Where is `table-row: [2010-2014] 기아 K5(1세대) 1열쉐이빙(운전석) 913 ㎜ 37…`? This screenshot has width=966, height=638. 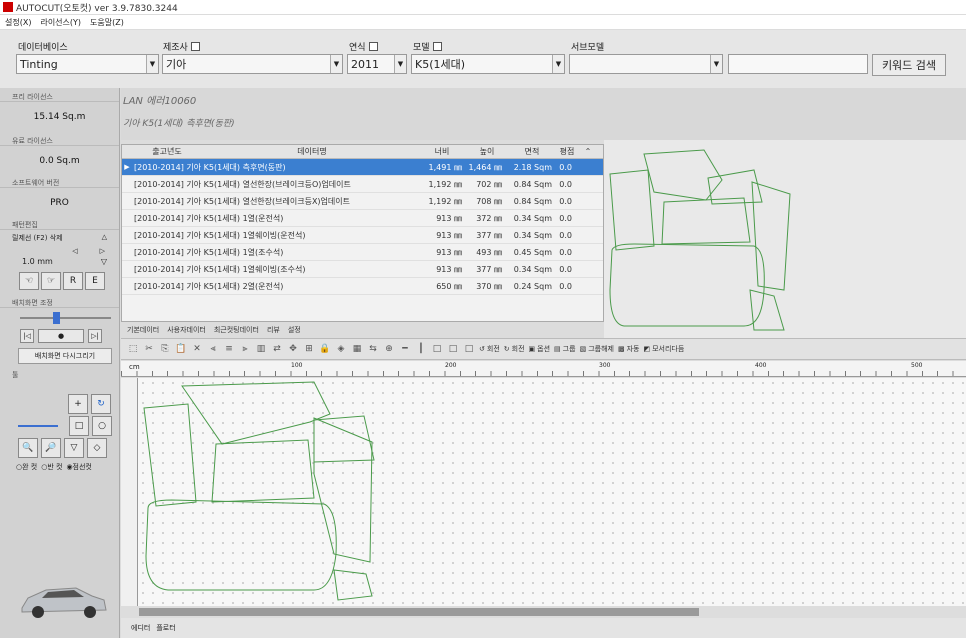
table-row: [2010-2014] 기아 K5(1세대) 1열쉐이빙(운전석) 913 ㎜ 37… is located at coordinates (362, 235).